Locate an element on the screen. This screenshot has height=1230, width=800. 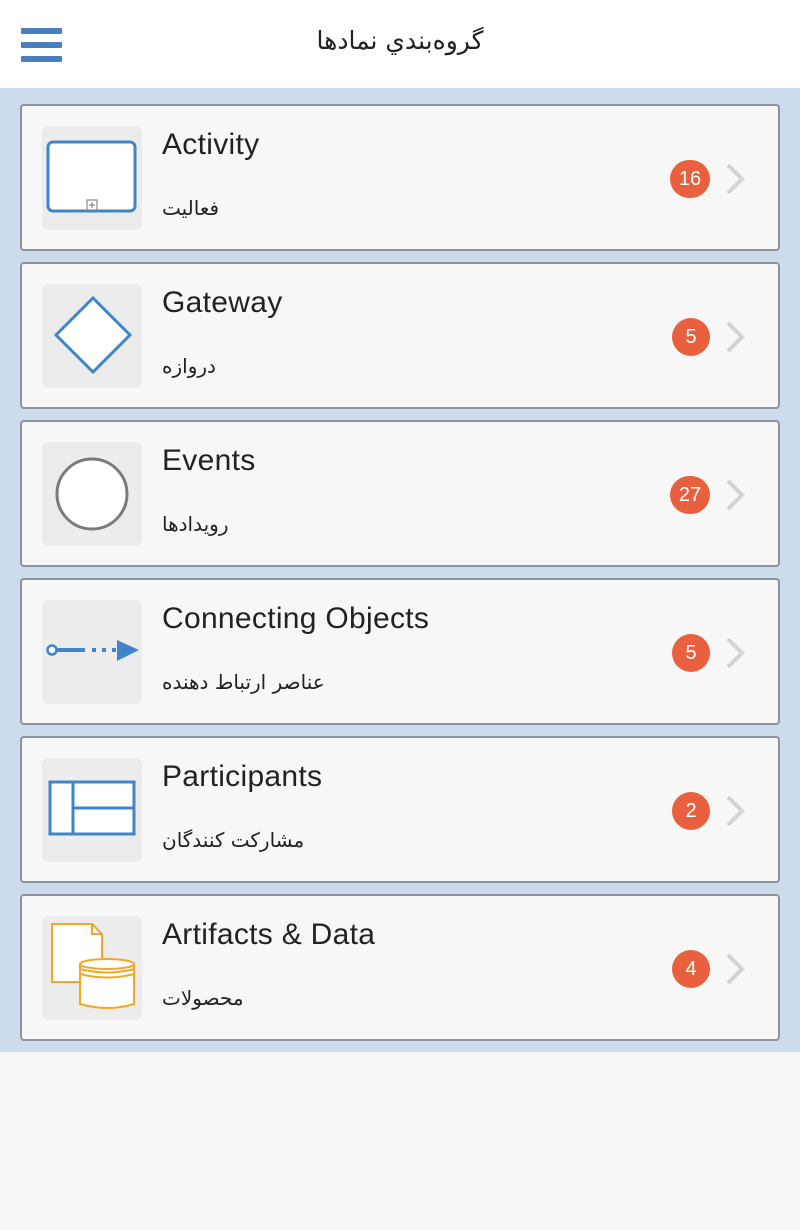
connector-arrow-icon is located at coordinates (92, 652).